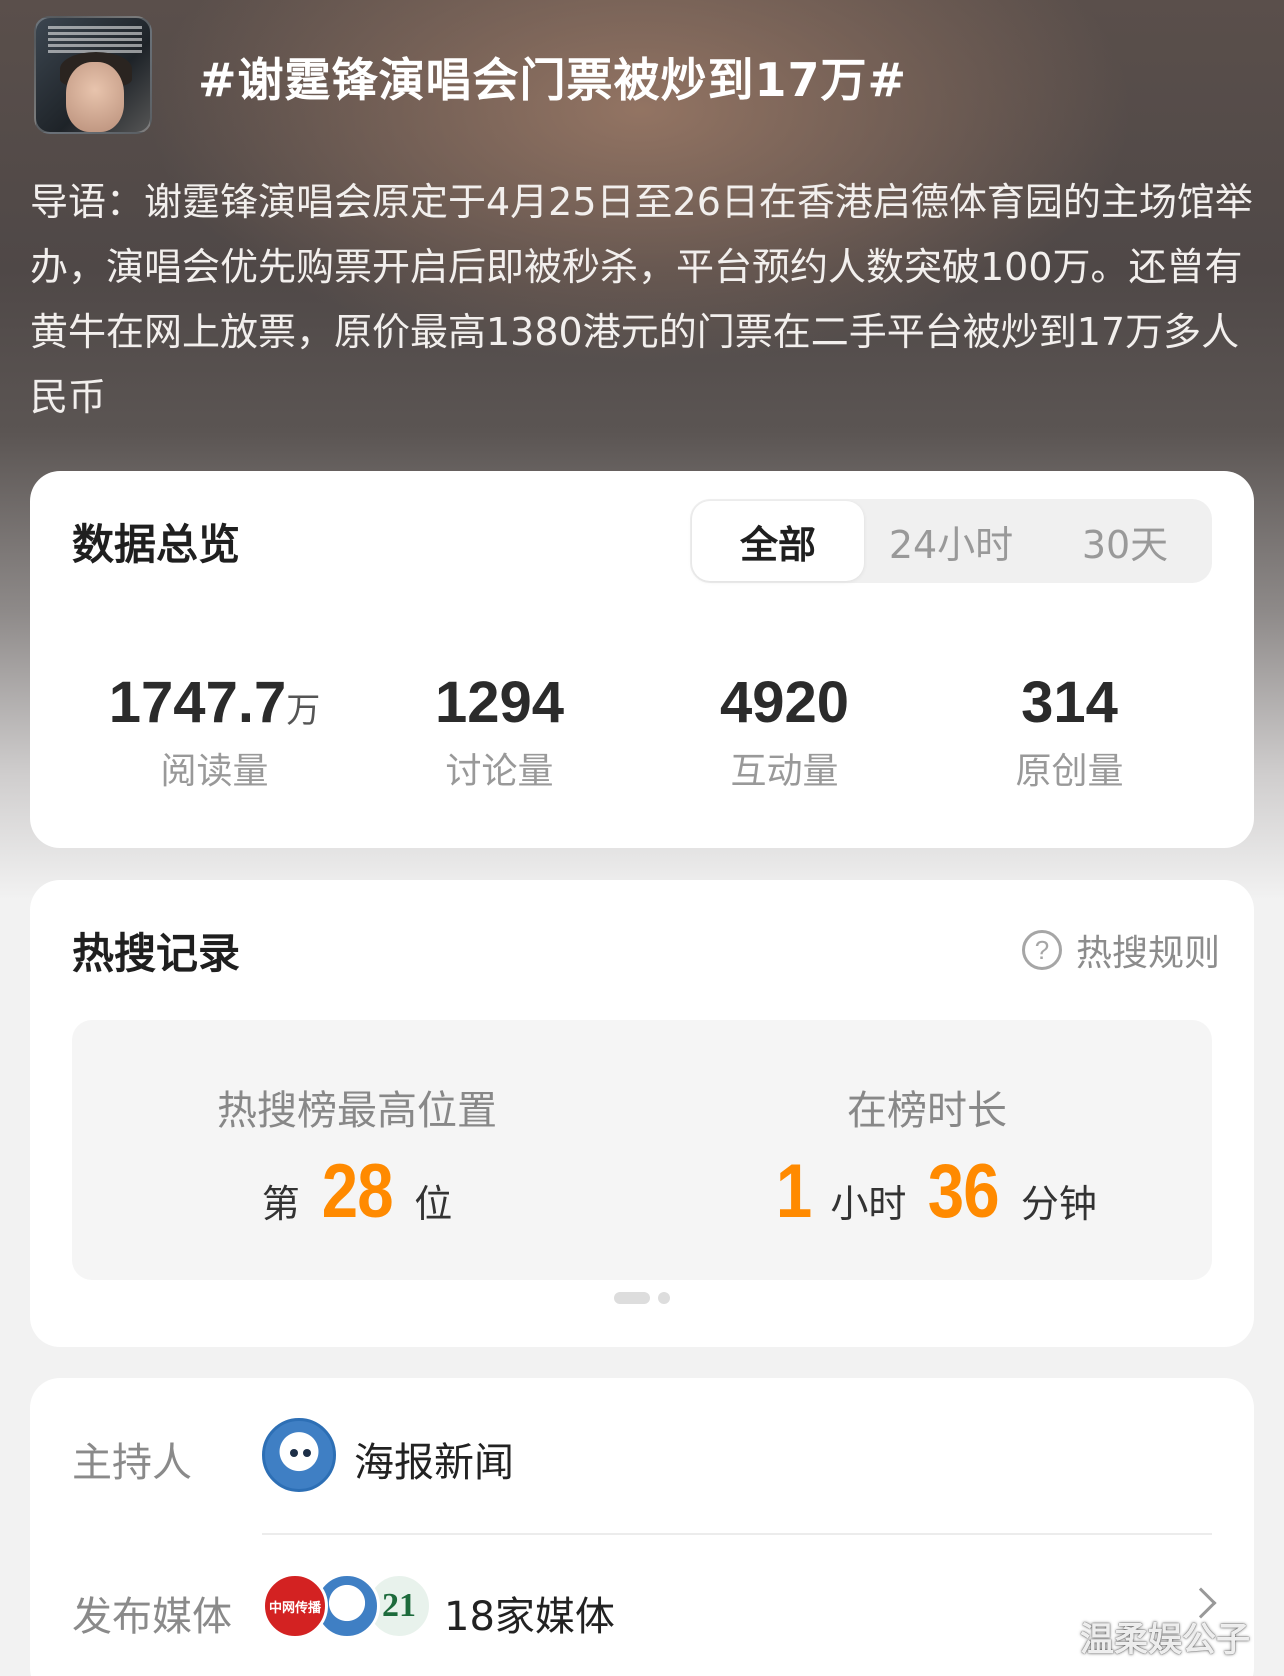  What do you see at coordinates (868, 1204) in the screenshot?
I see `duration-hours-unit: 小时` at bounding box center [868, 1204].